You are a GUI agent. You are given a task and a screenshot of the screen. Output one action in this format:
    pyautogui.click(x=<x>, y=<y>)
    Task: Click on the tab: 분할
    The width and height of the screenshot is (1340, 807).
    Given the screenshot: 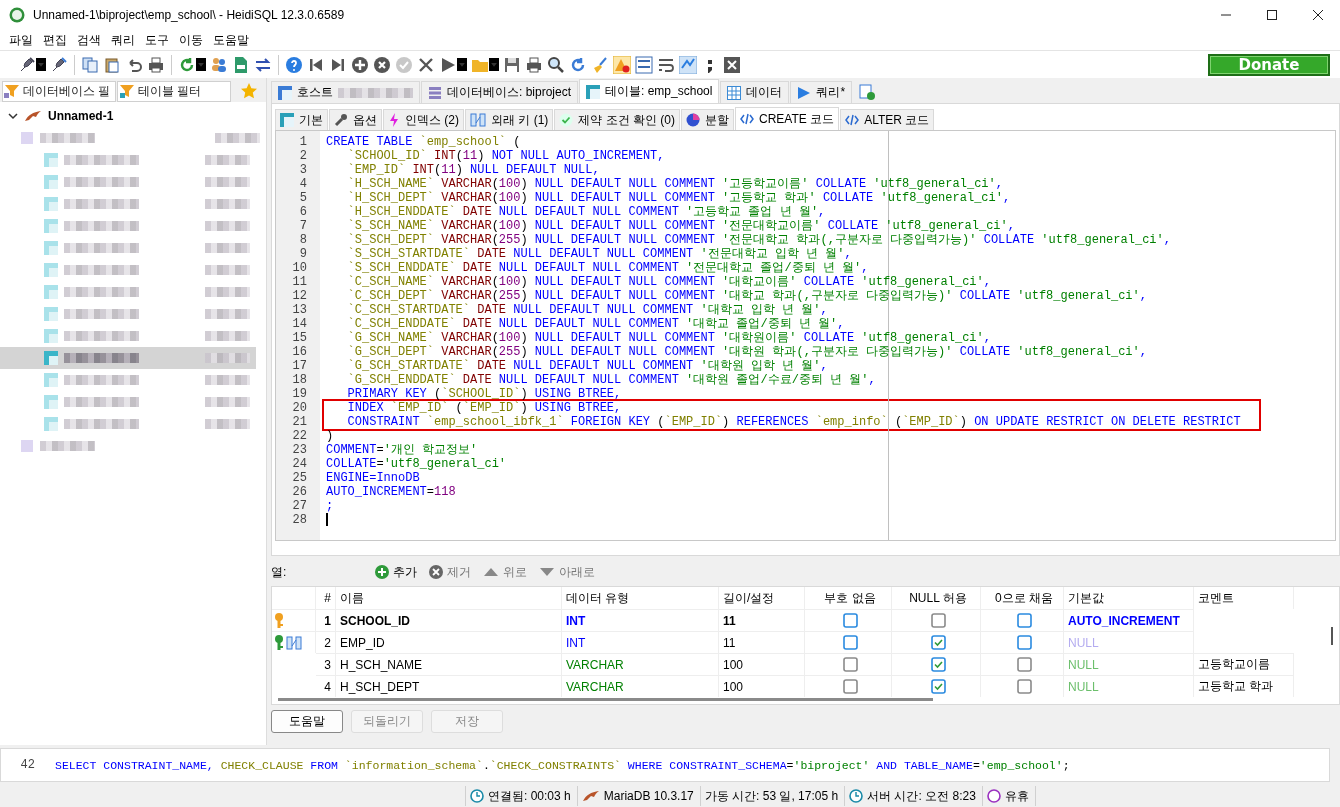 What is the action you would take?
    pyautogui.click(x=707, y=119)
    